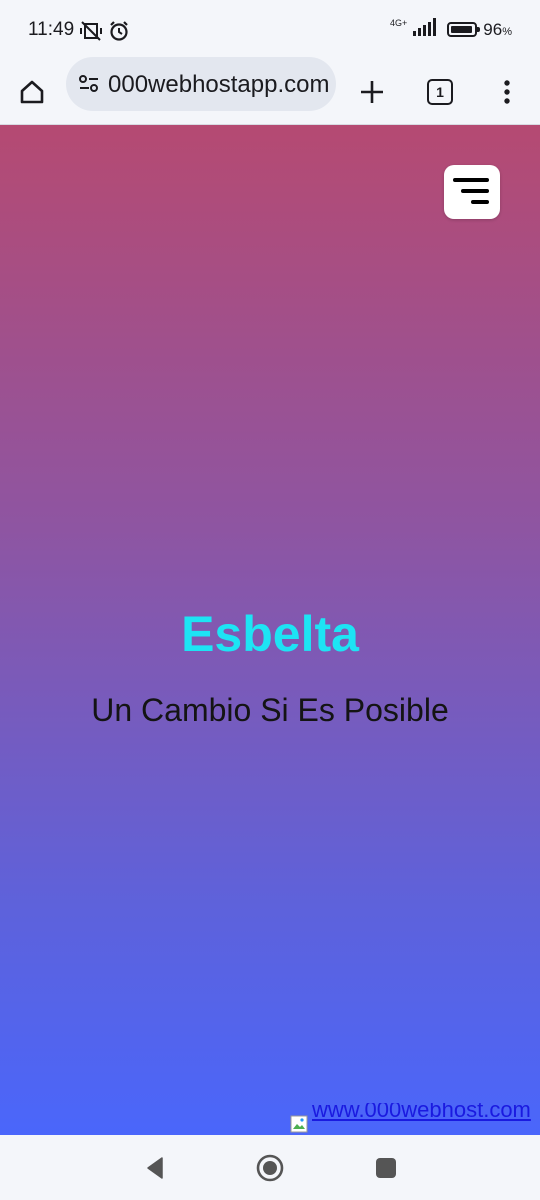  I want to click on more-menu-button, so click(507, 92).